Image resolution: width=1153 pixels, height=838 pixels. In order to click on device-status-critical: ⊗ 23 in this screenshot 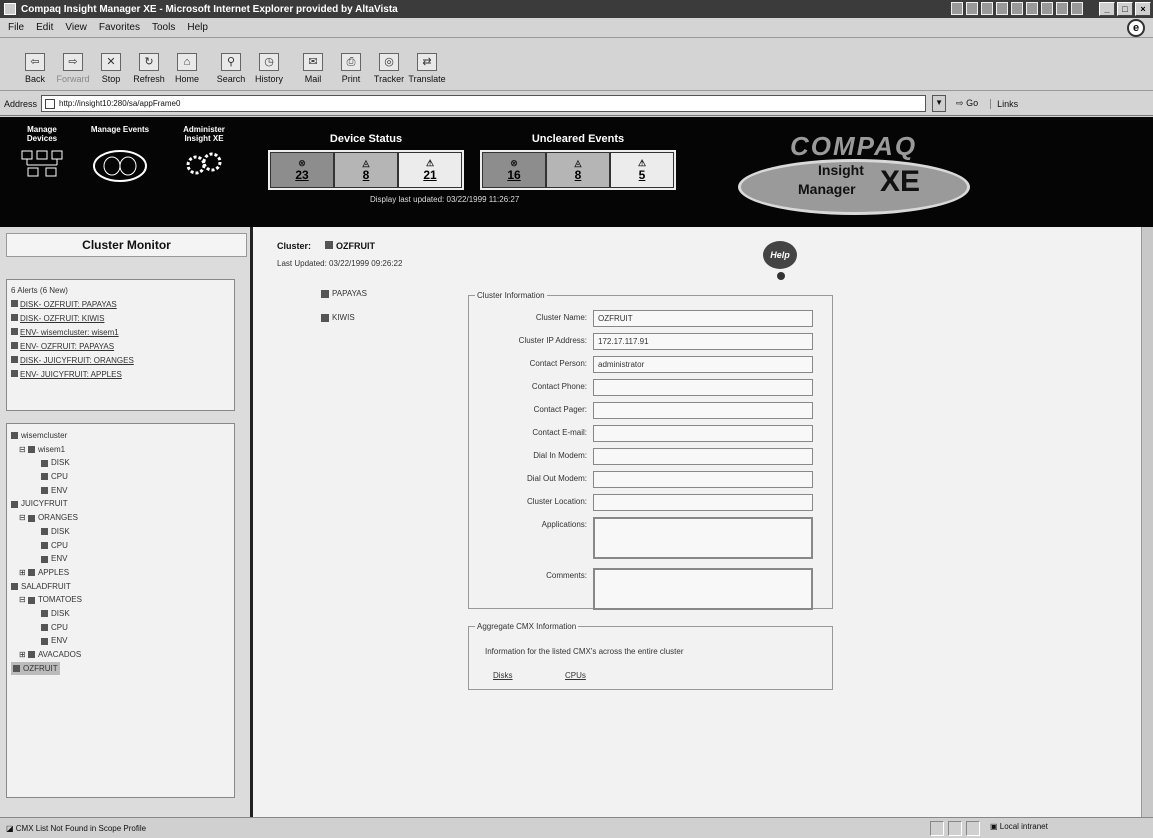, I will do `click(302, 170)`.